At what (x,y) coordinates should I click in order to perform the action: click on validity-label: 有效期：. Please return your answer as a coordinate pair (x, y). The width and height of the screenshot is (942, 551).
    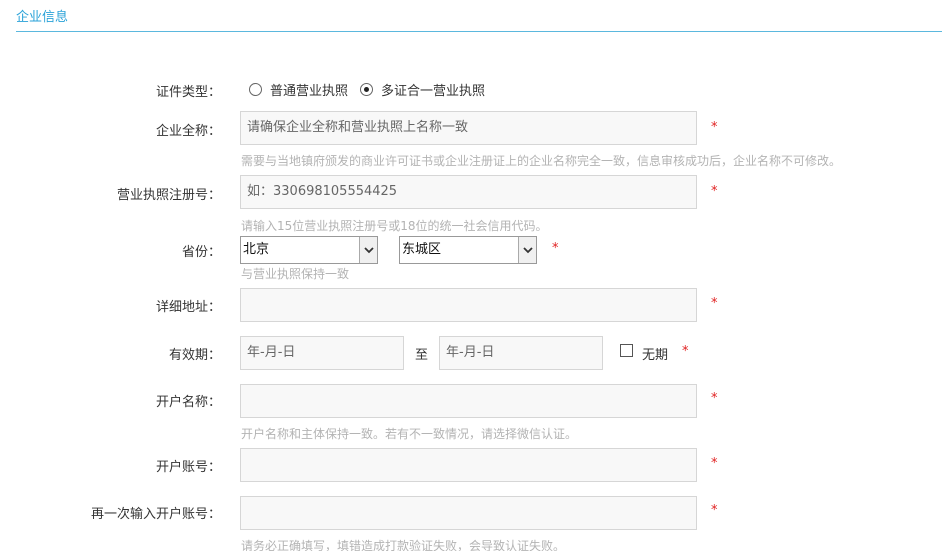
    Looking at the image, I should click on (194, 355).